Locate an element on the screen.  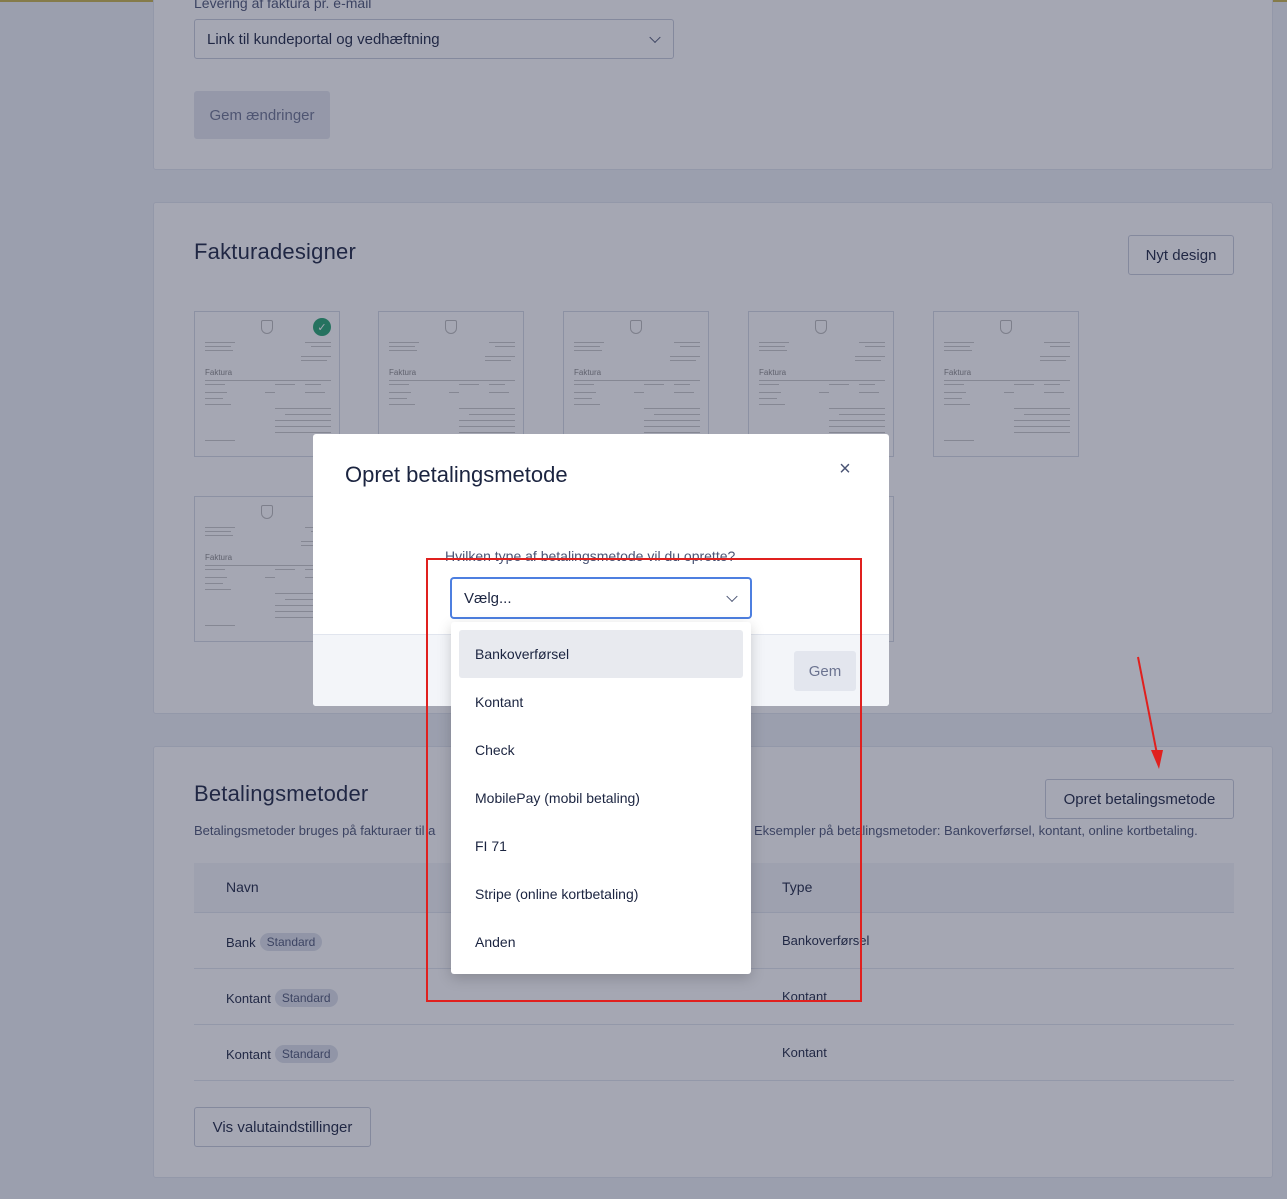
close-icon: × is located at coordinates (845, 469).